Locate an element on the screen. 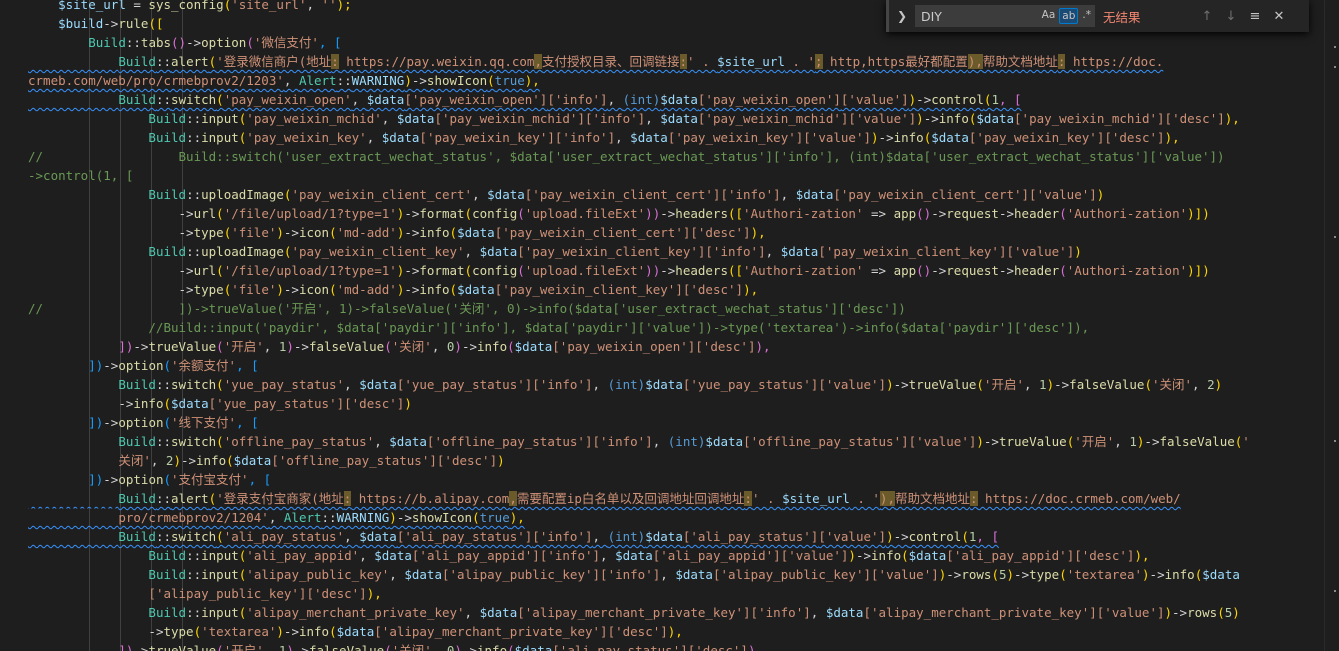  code-line: ])->option('余额支付', [ is located at coordinates (143, 365).